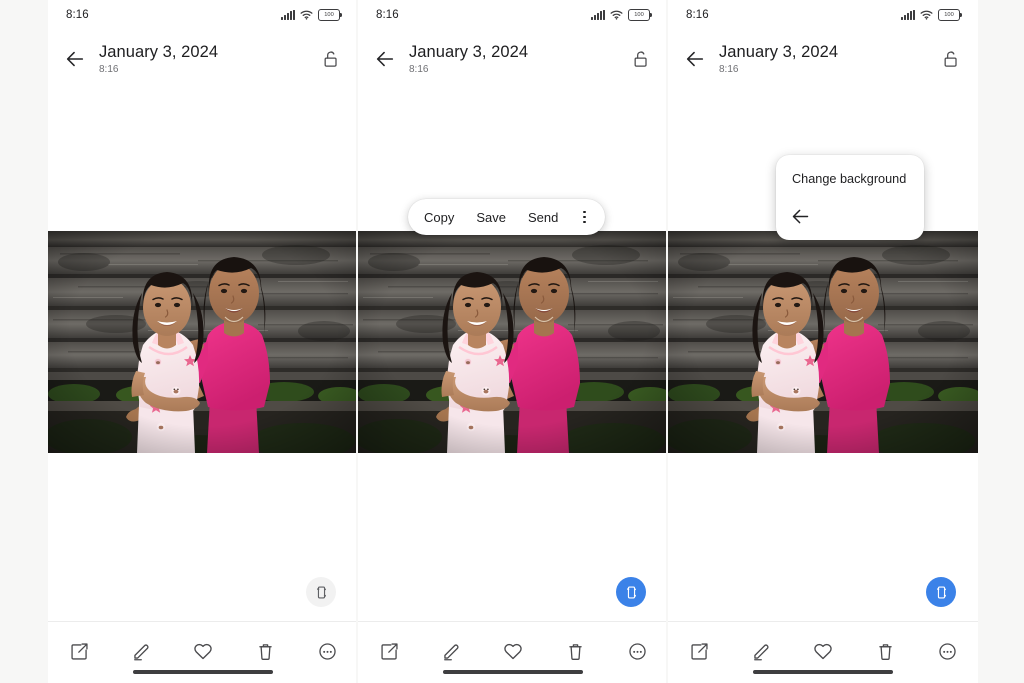 The width and height of the screenshot is (1024, 683). What do you see at coordinates (491, 217) in the screenshot?
I see `context-menu-save: Save` at bounding box center [491, 217].